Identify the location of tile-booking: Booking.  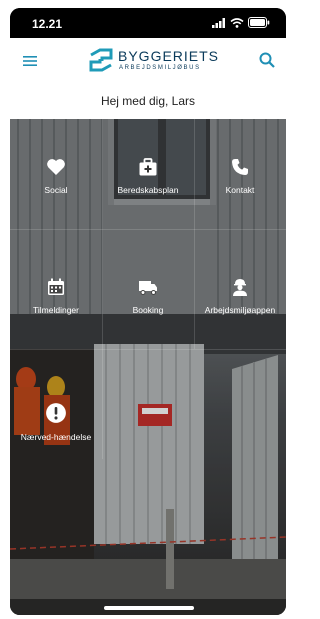
(148, 294).